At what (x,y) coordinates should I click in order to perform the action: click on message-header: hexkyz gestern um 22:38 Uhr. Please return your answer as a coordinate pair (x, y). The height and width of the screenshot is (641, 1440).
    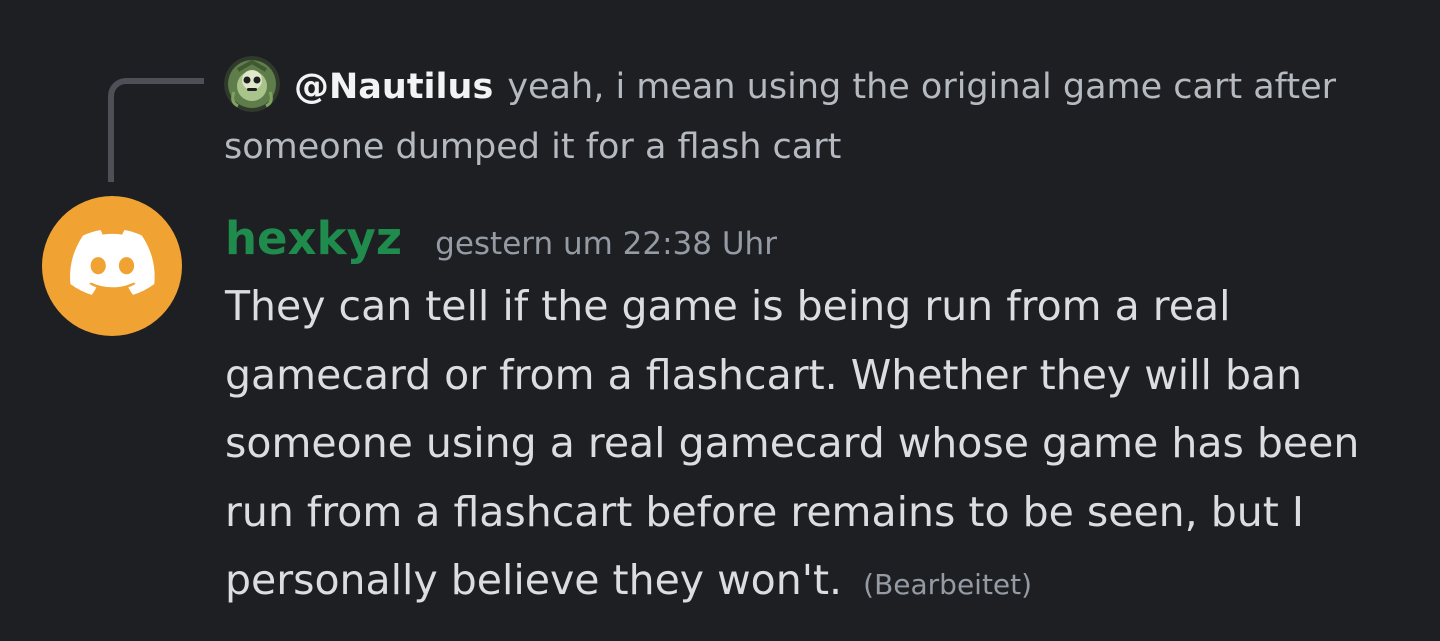
    Looking at the image, I should click on (501, 239).